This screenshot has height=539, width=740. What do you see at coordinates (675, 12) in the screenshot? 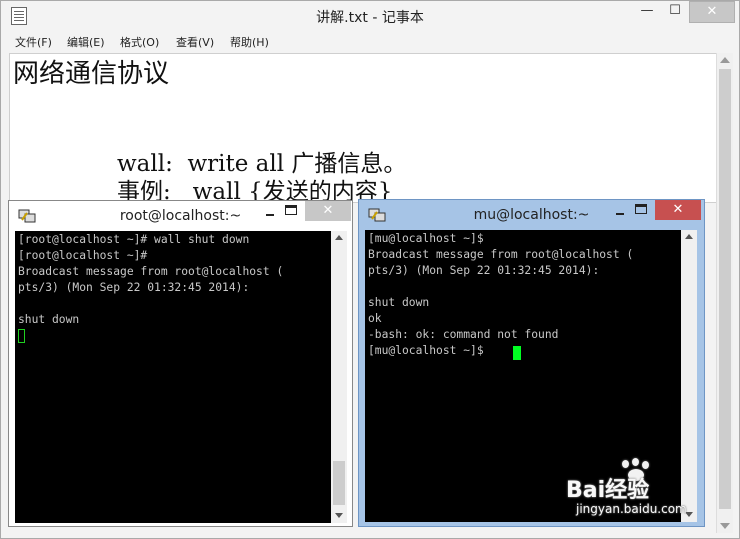
I see `maximize-button: ☐` at bounding box center [675, 12].